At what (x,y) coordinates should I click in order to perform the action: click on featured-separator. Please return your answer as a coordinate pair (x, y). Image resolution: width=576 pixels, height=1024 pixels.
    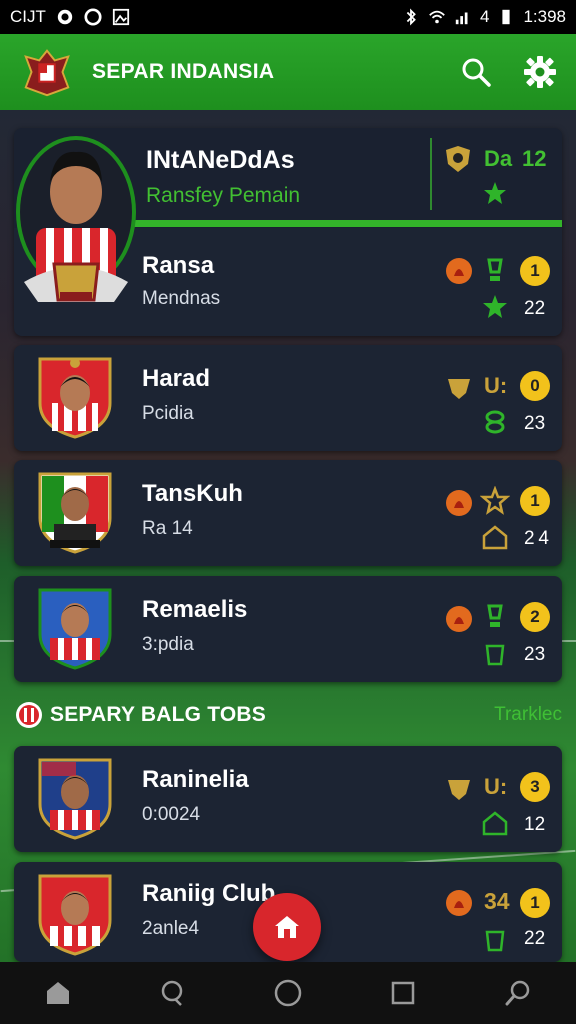
    Looking at the image, I should click on (431, 174).